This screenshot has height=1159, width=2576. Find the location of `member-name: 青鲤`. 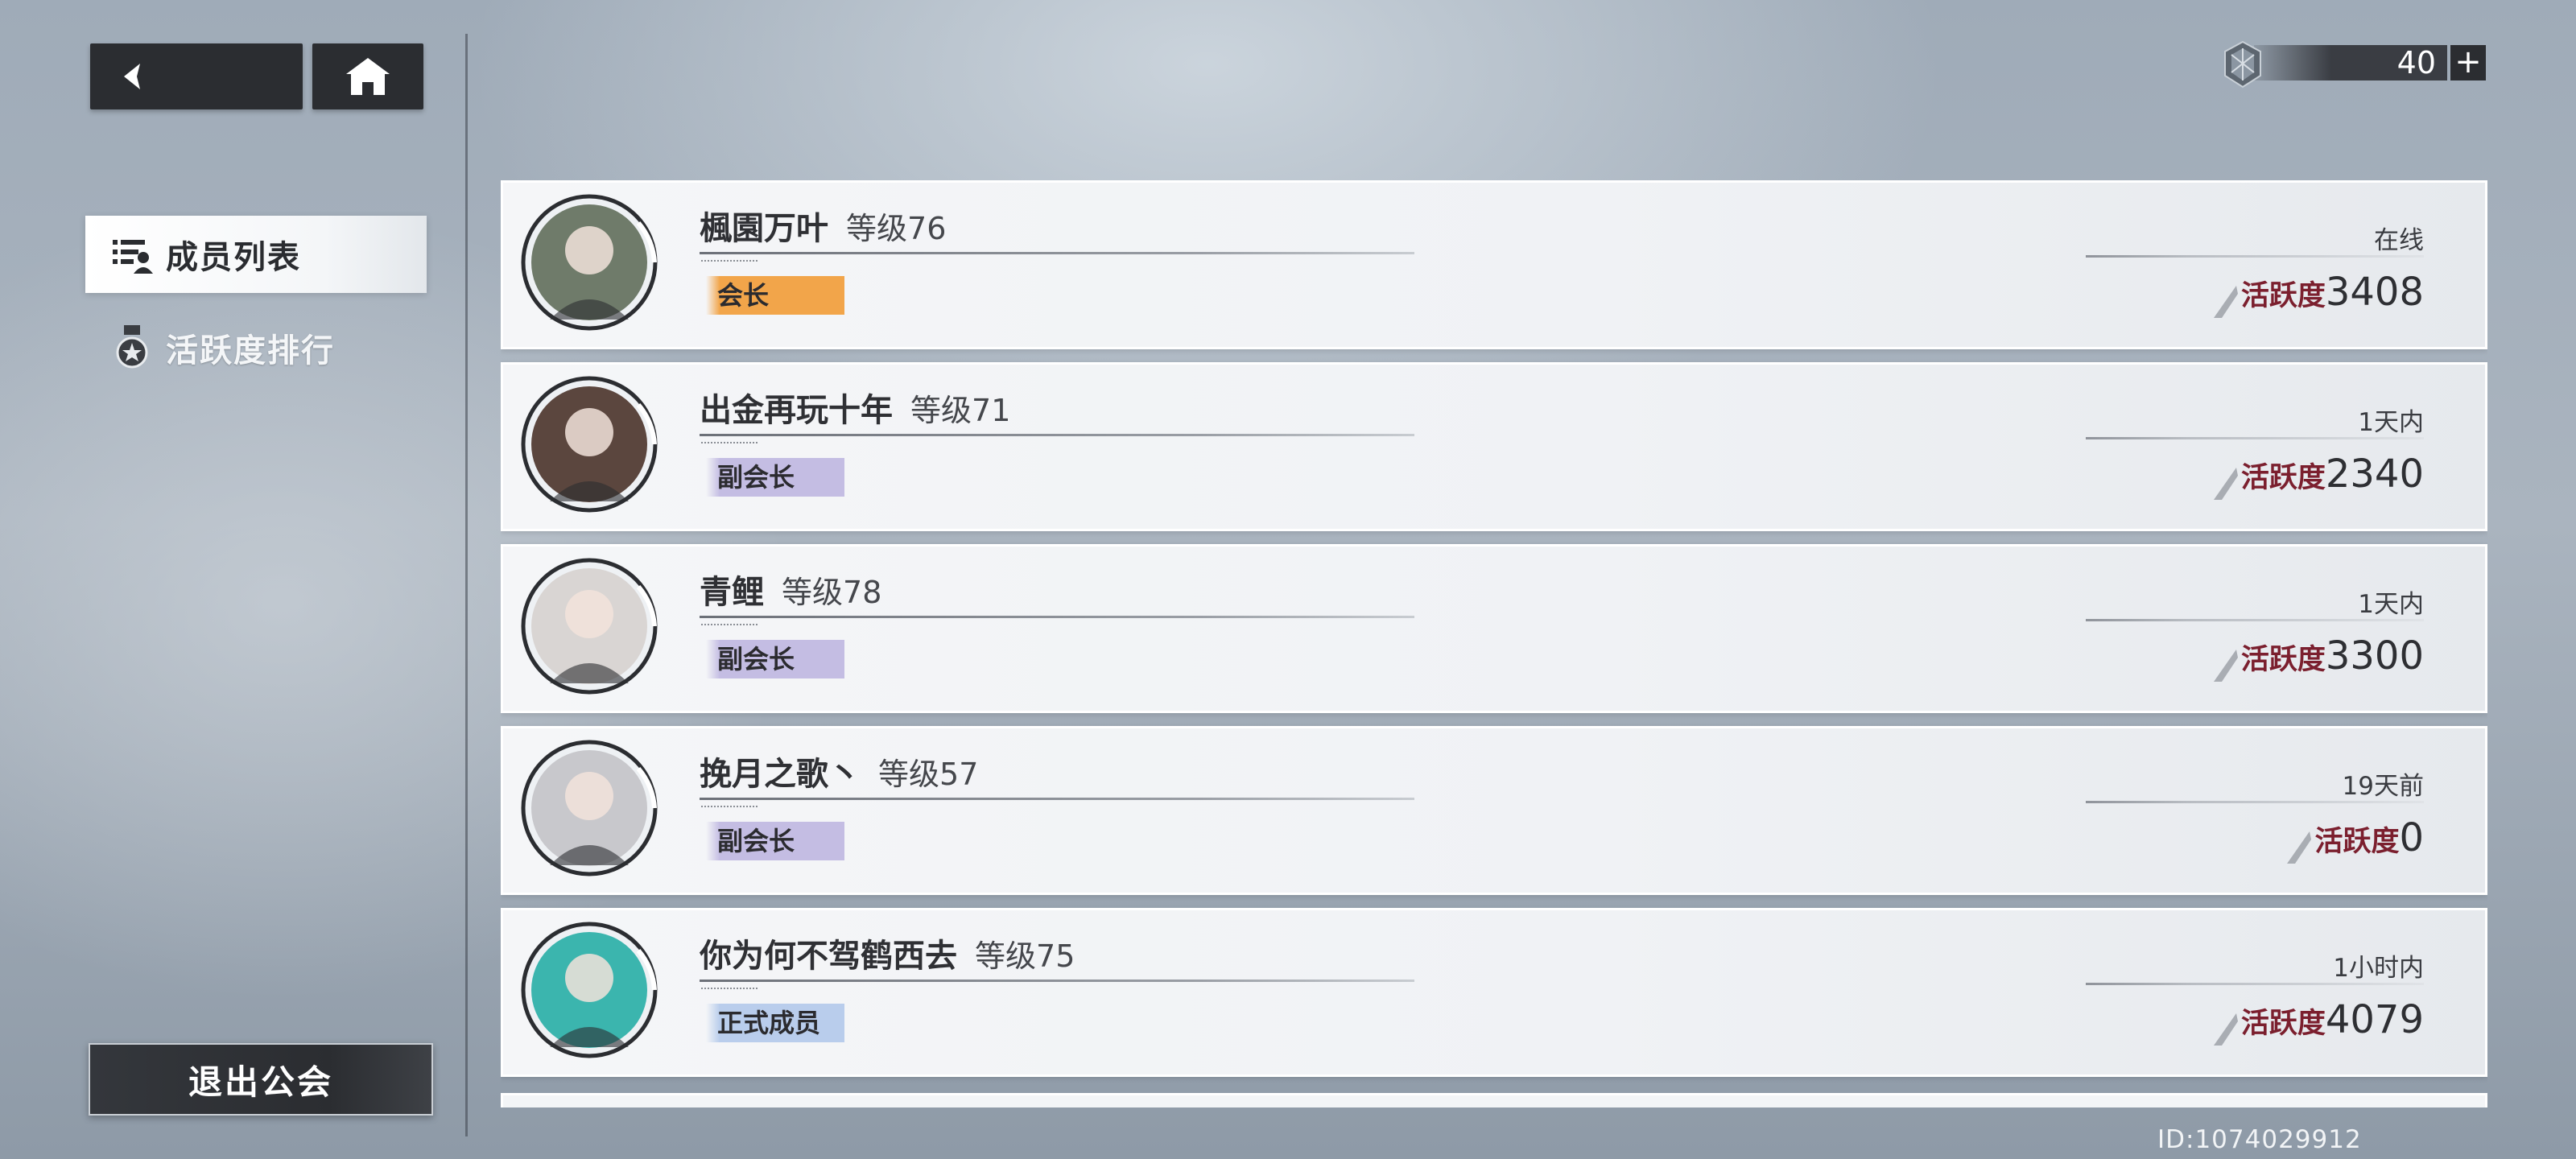

member-name: 青鲤 is located at coordinates (732, 592).